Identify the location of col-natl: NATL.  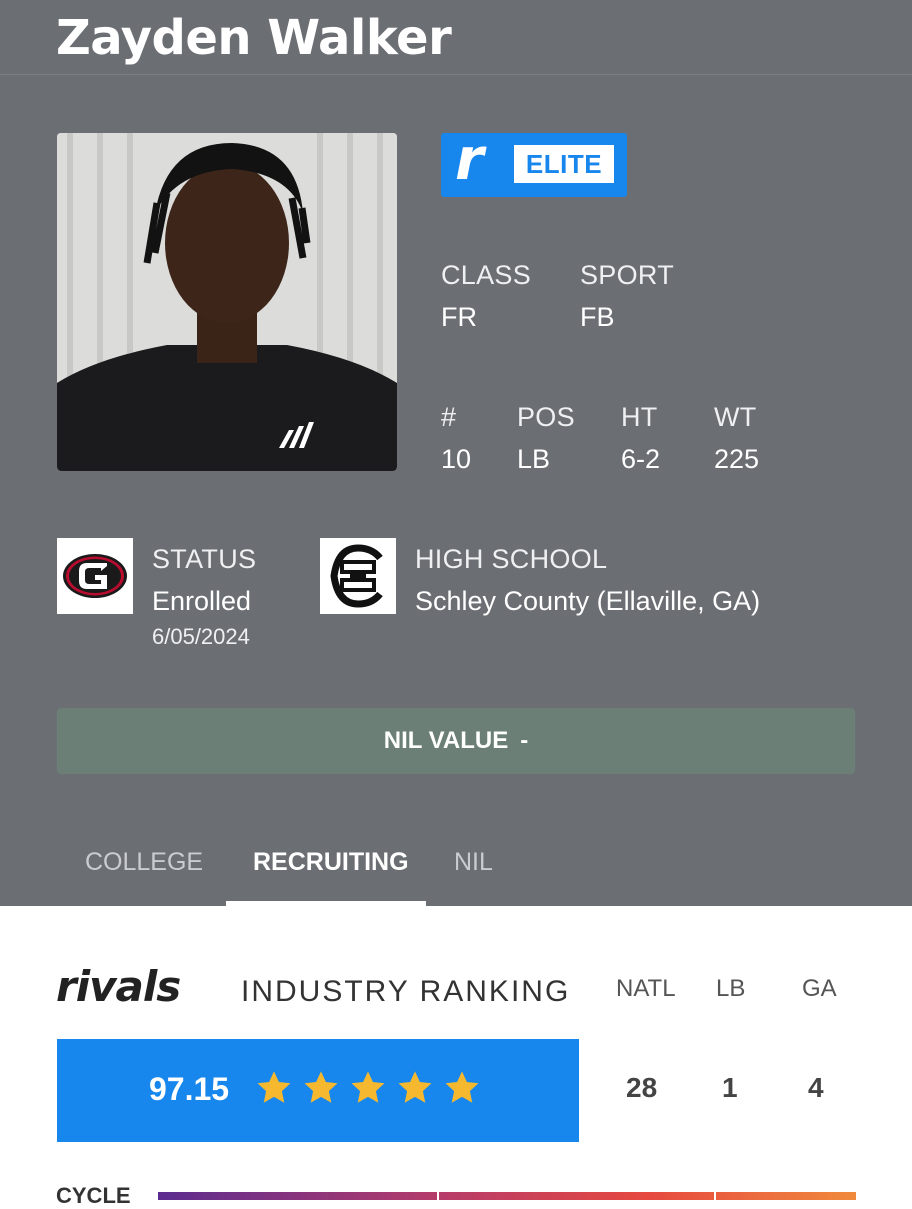
(646, 988).